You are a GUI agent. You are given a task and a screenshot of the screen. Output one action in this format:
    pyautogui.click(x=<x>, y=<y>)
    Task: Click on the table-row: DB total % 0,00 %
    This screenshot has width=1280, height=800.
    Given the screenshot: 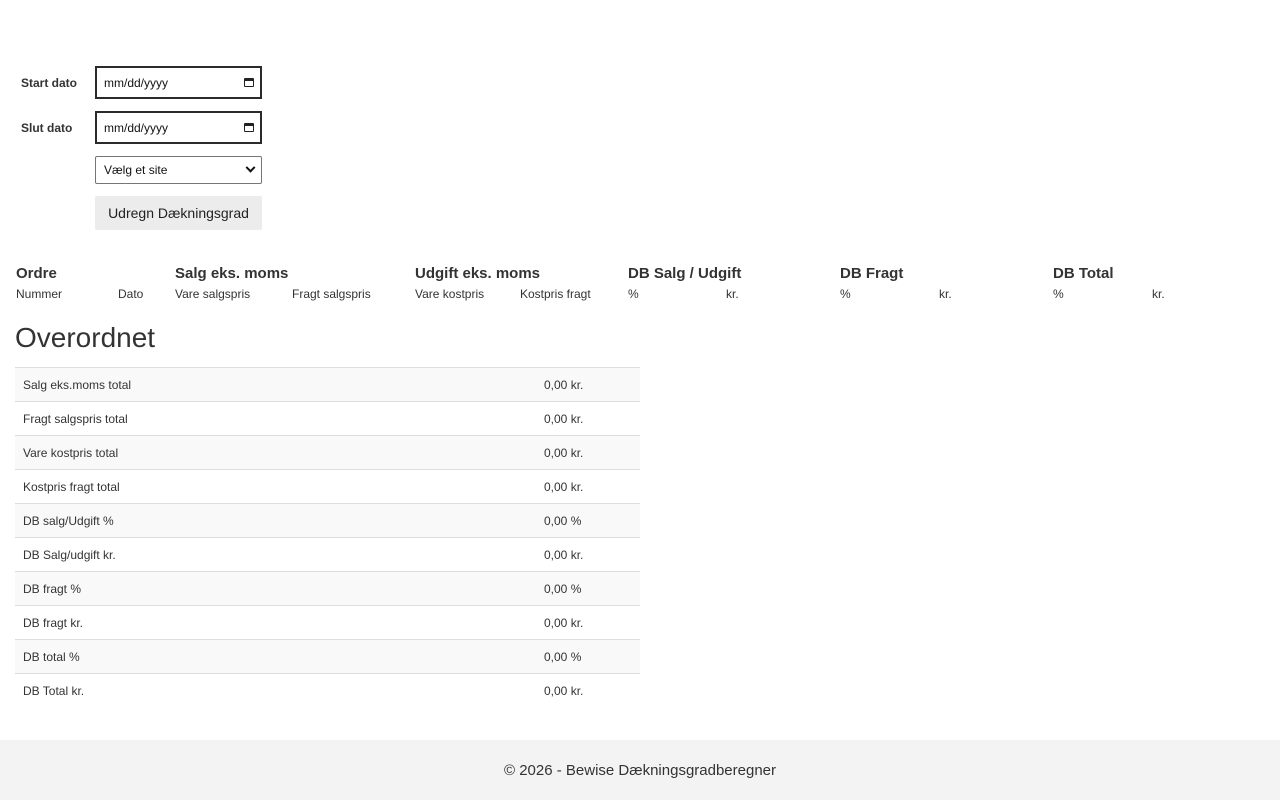 What is the action you would take?
    pyautogui.click(x=327, y=656)
    